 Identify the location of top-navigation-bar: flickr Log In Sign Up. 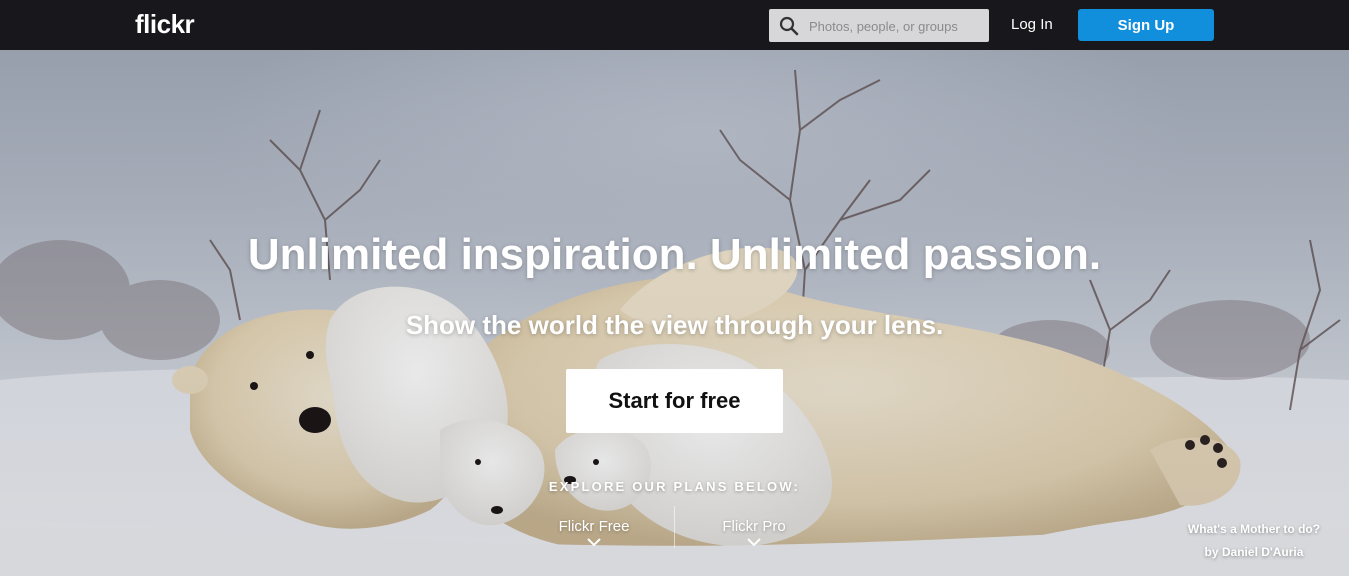
(674, 25).